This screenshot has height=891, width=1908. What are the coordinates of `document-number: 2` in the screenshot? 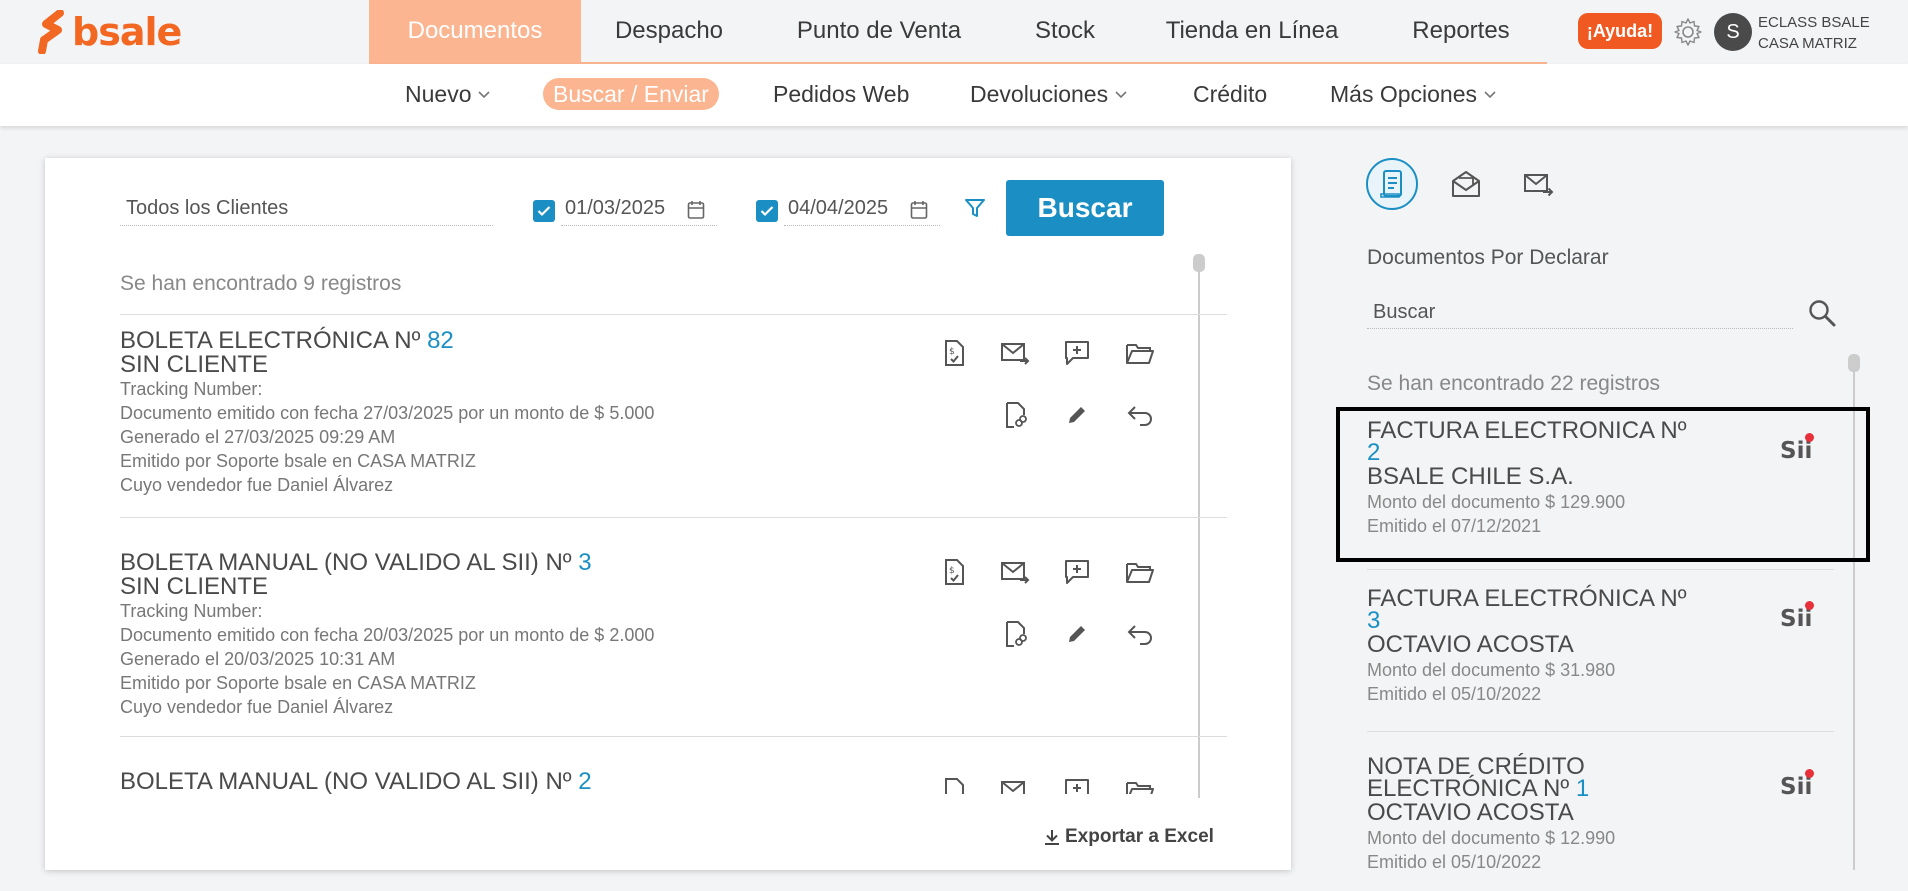 It's located at (584, 781).